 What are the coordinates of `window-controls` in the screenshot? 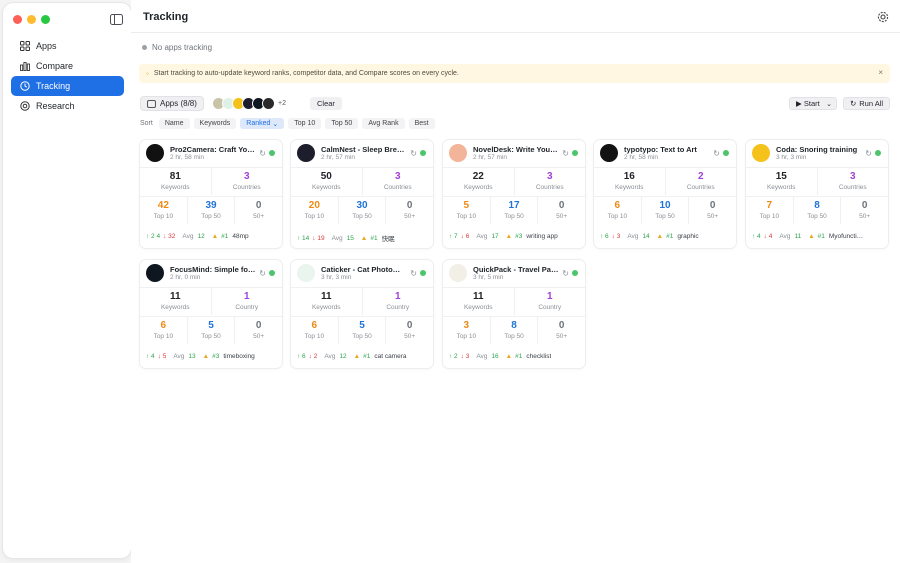 It's located at (31, 19).